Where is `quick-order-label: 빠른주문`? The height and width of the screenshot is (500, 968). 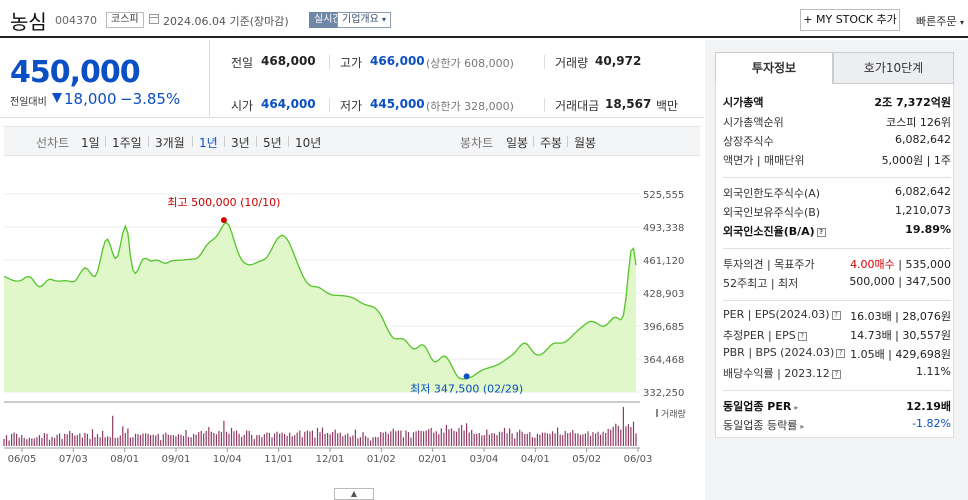 quick-order-label: 빠른주문 is located at coordinates (936, 21).